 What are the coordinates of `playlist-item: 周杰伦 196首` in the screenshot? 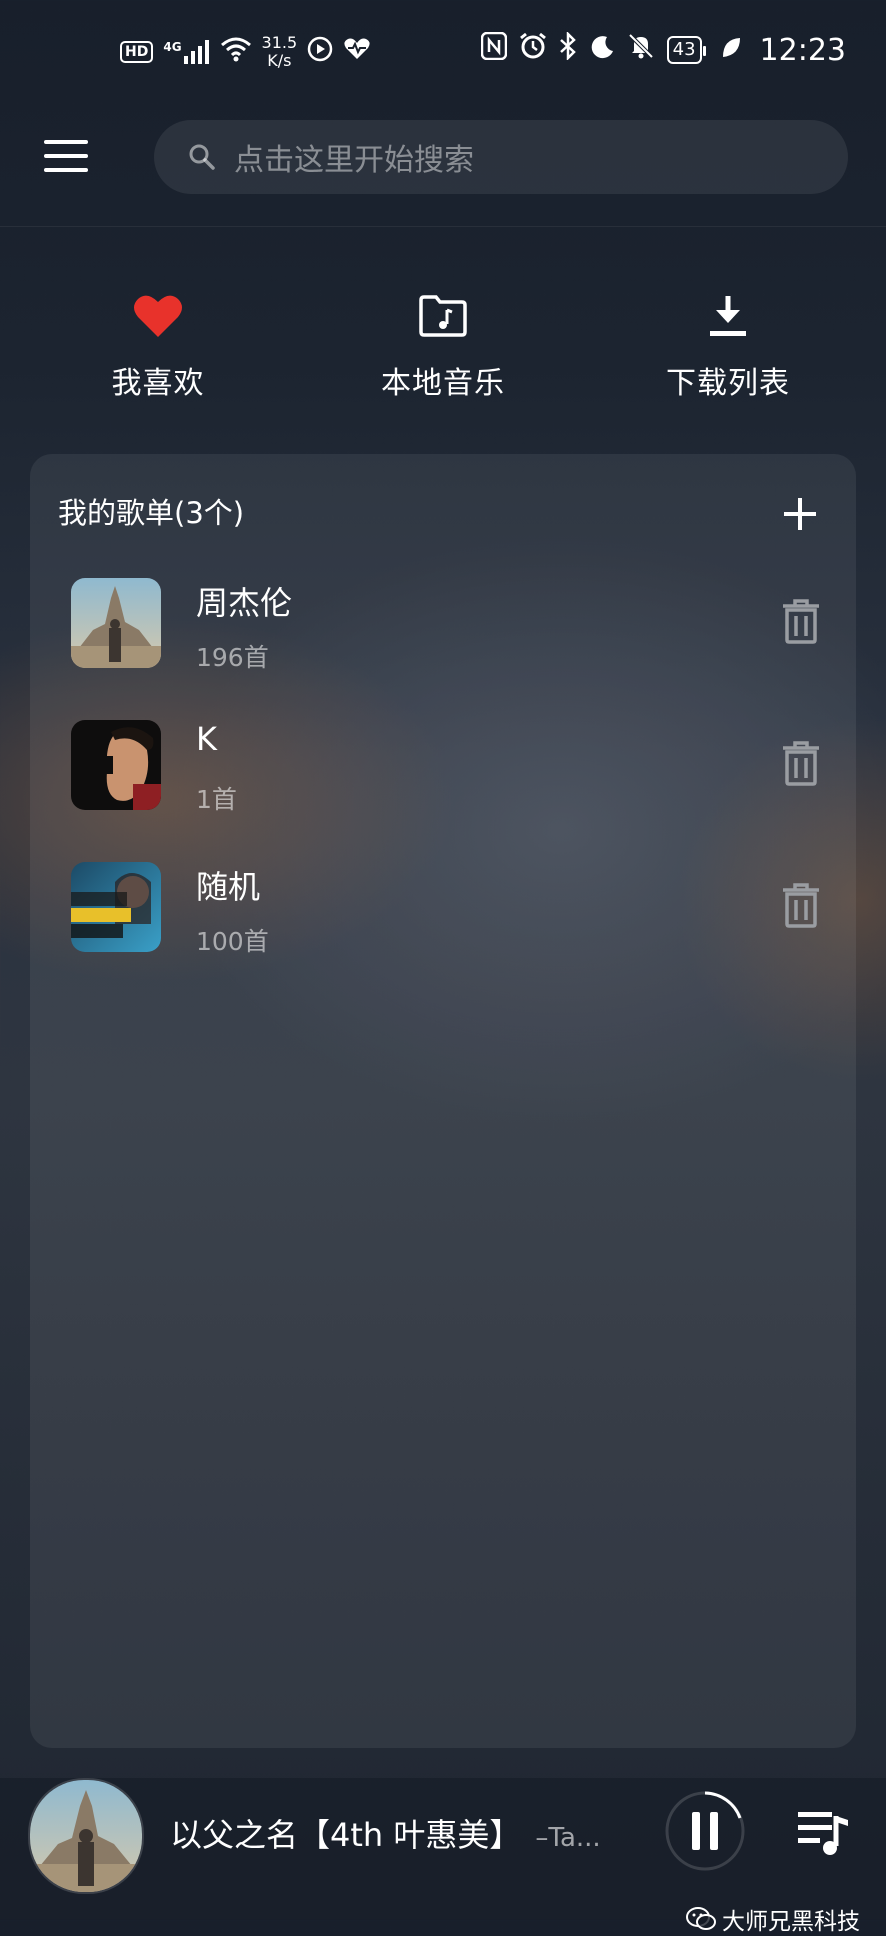 It's located at (443, 638).